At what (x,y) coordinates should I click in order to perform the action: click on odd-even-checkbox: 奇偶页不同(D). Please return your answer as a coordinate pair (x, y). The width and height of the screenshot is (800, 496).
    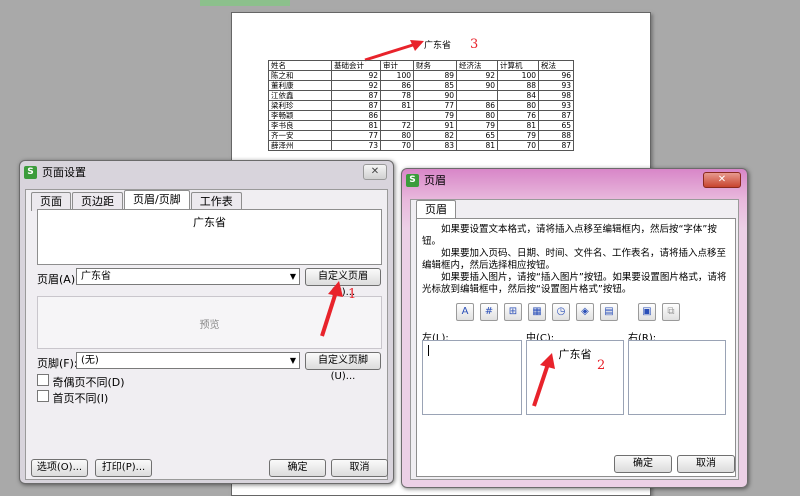
    Looking at the image, I should click on (81, 382).